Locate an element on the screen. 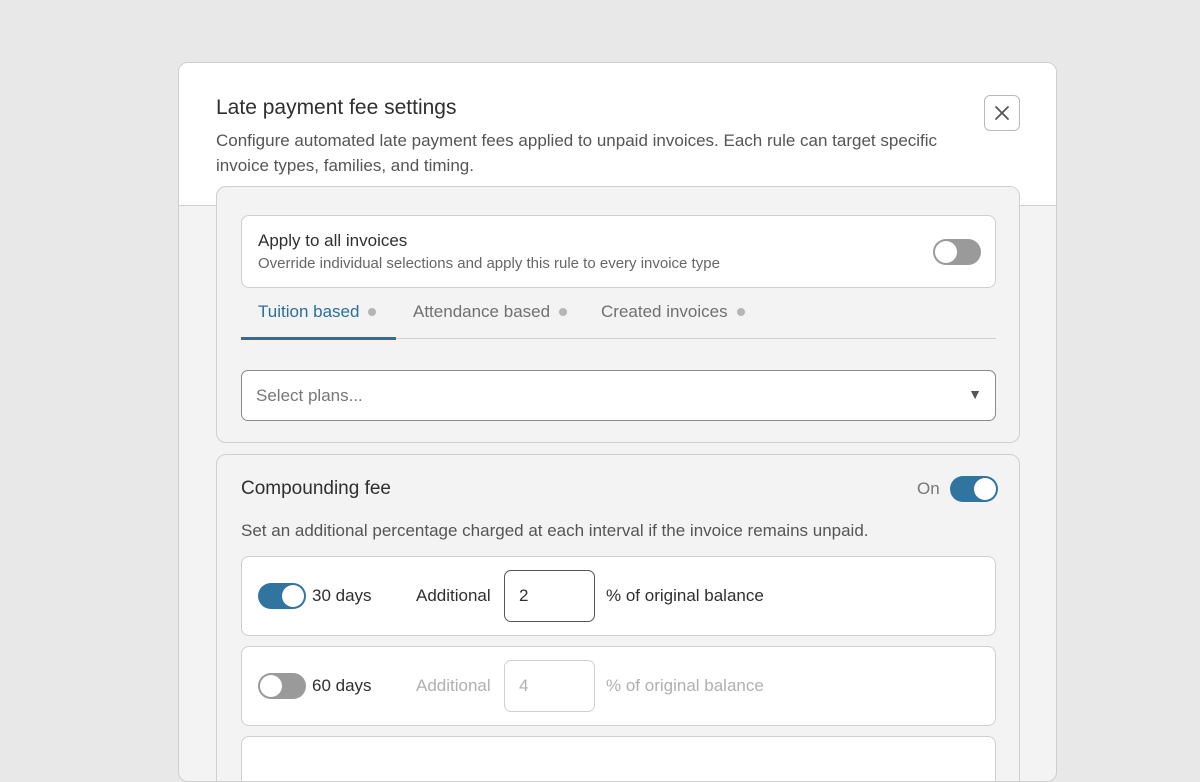 This screenshot has width=1200, height=782. tab-tuition-based: Tuition based is located at coordinates (318, 321).